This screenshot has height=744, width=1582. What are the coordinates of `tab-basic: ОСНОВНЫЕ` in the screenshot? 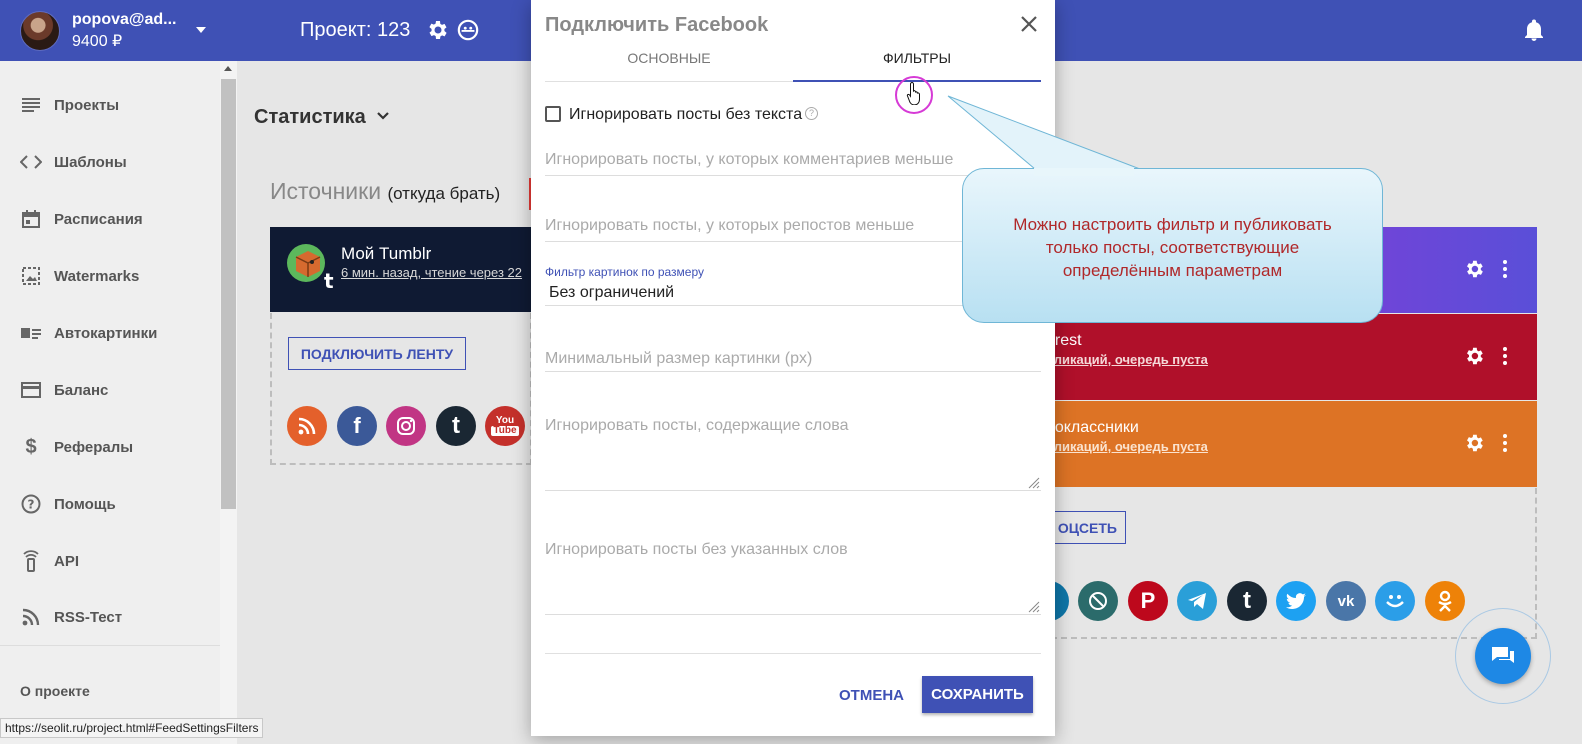 It's located at (669, 67).